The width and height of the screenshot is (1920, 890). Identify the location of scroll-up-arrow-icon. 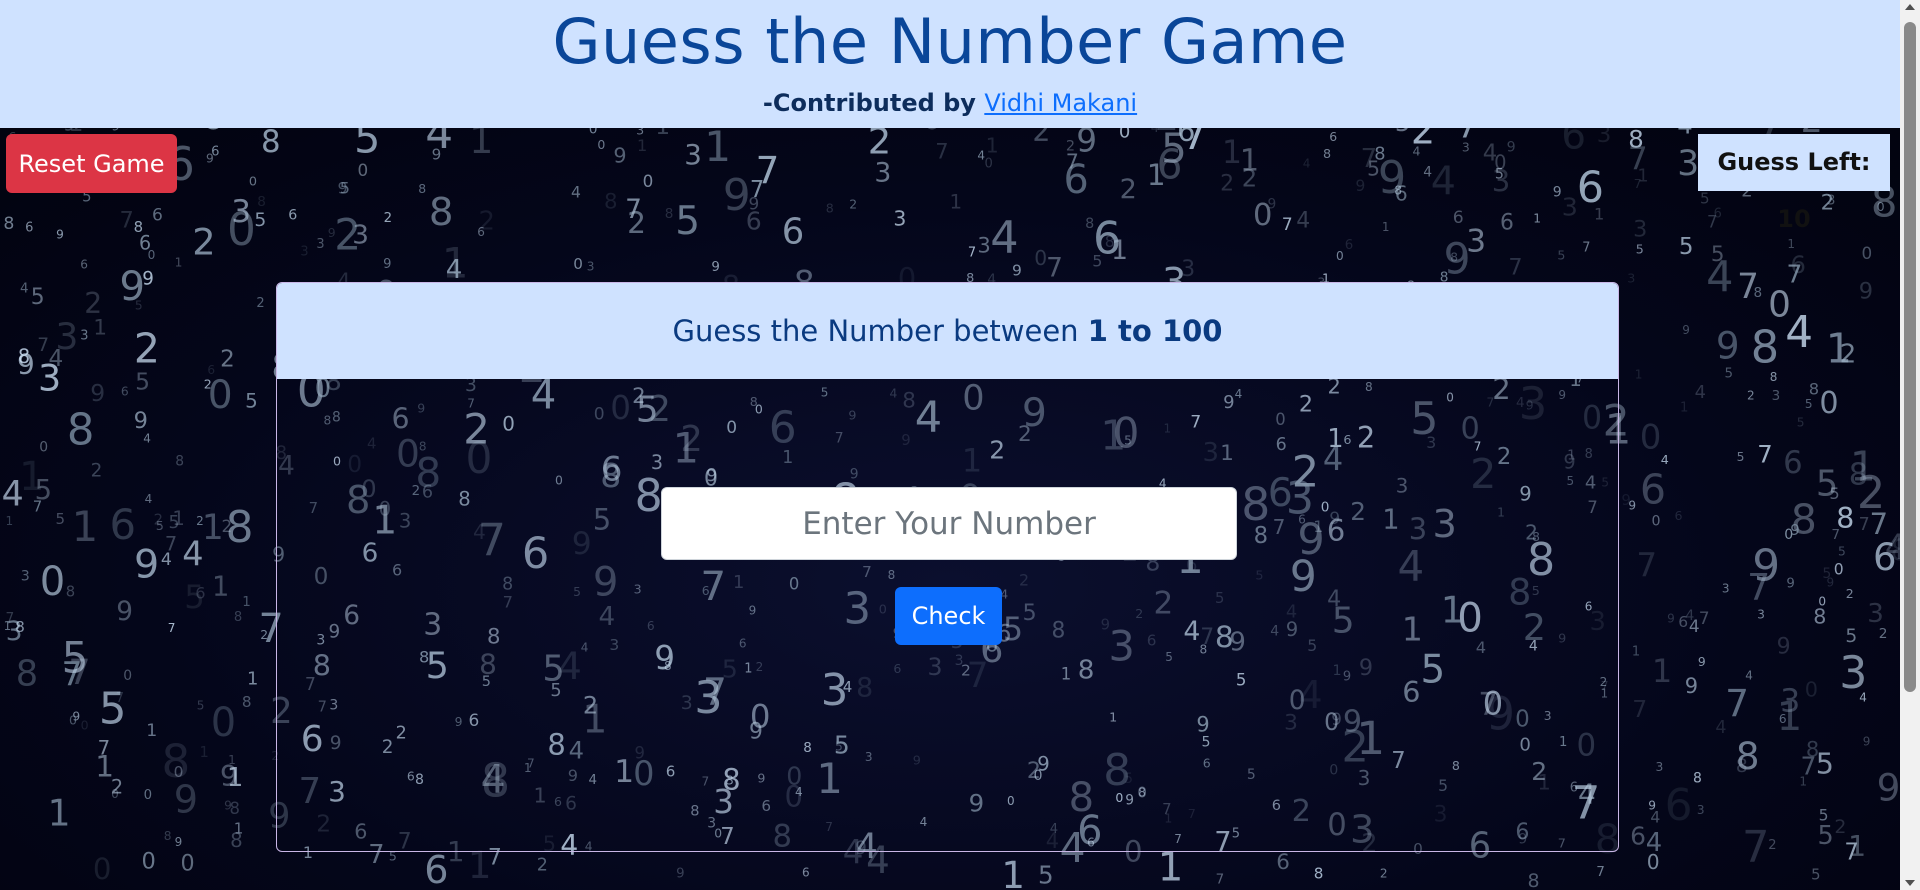
(1910, 7).